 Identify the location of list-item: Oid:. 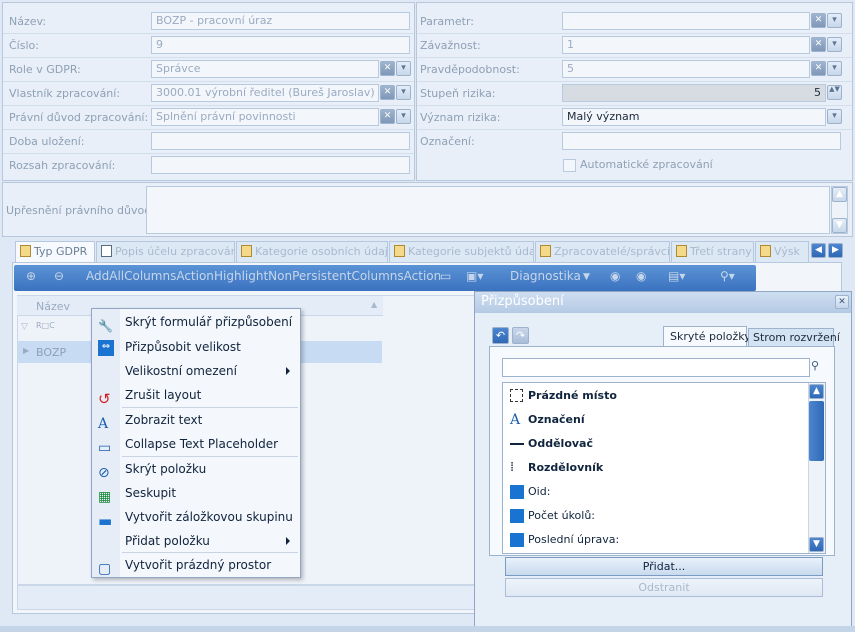
(530, 492).